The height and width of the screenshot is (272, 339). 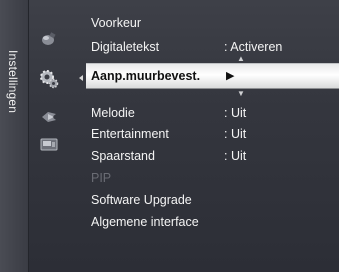 What do you see at coordinates (13, 82) in the screenshot?
I see `sidebar-title: Instellingen` at bounding box center [13, 82].